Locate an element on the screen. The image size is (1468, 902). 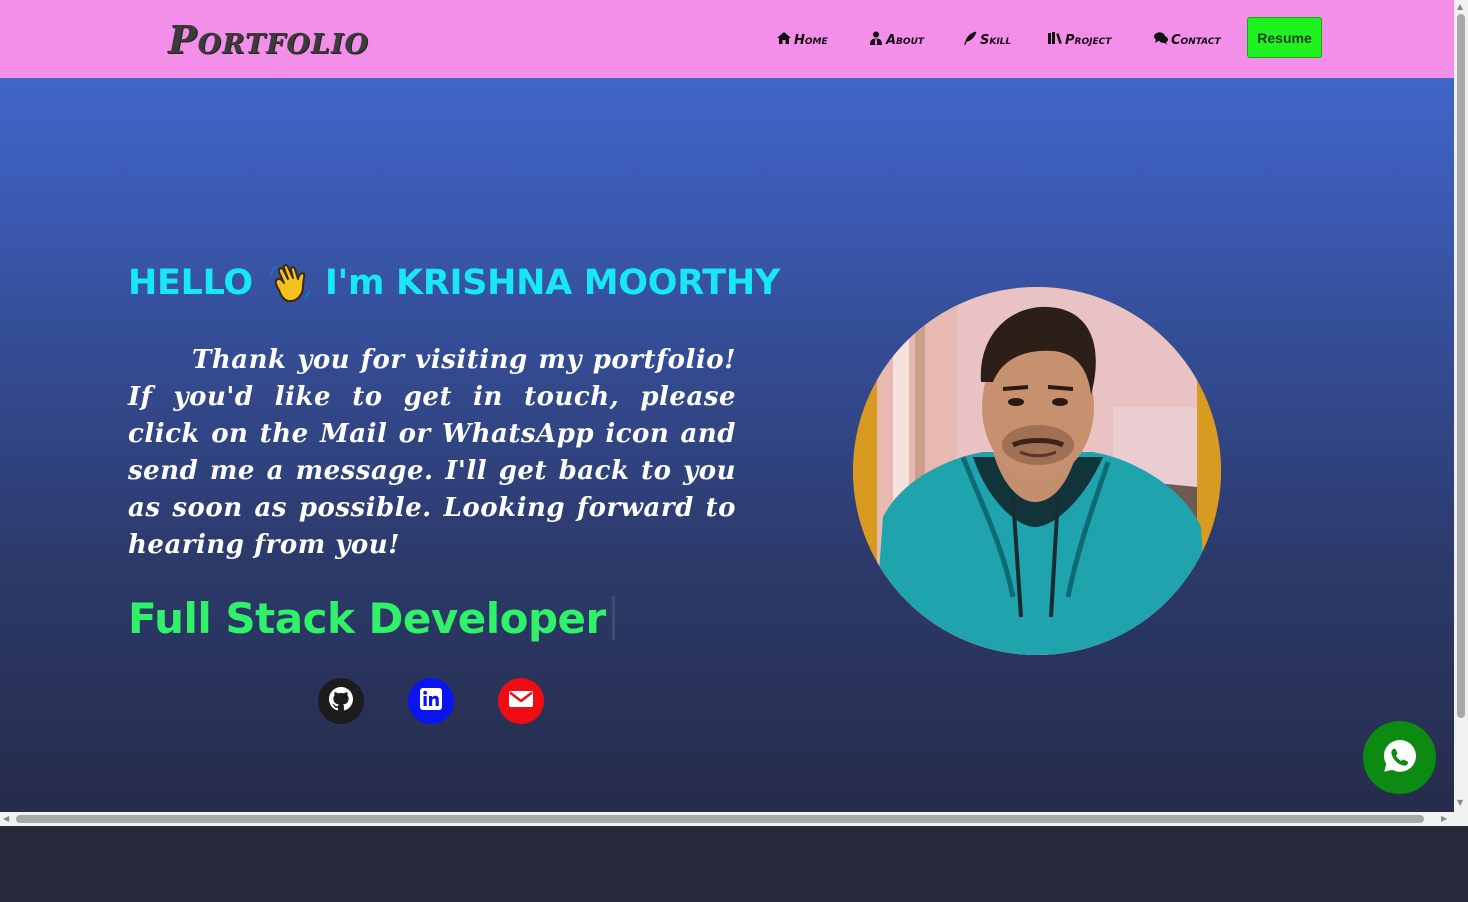
waving-hand-icon is located at coordinates (290, 283).